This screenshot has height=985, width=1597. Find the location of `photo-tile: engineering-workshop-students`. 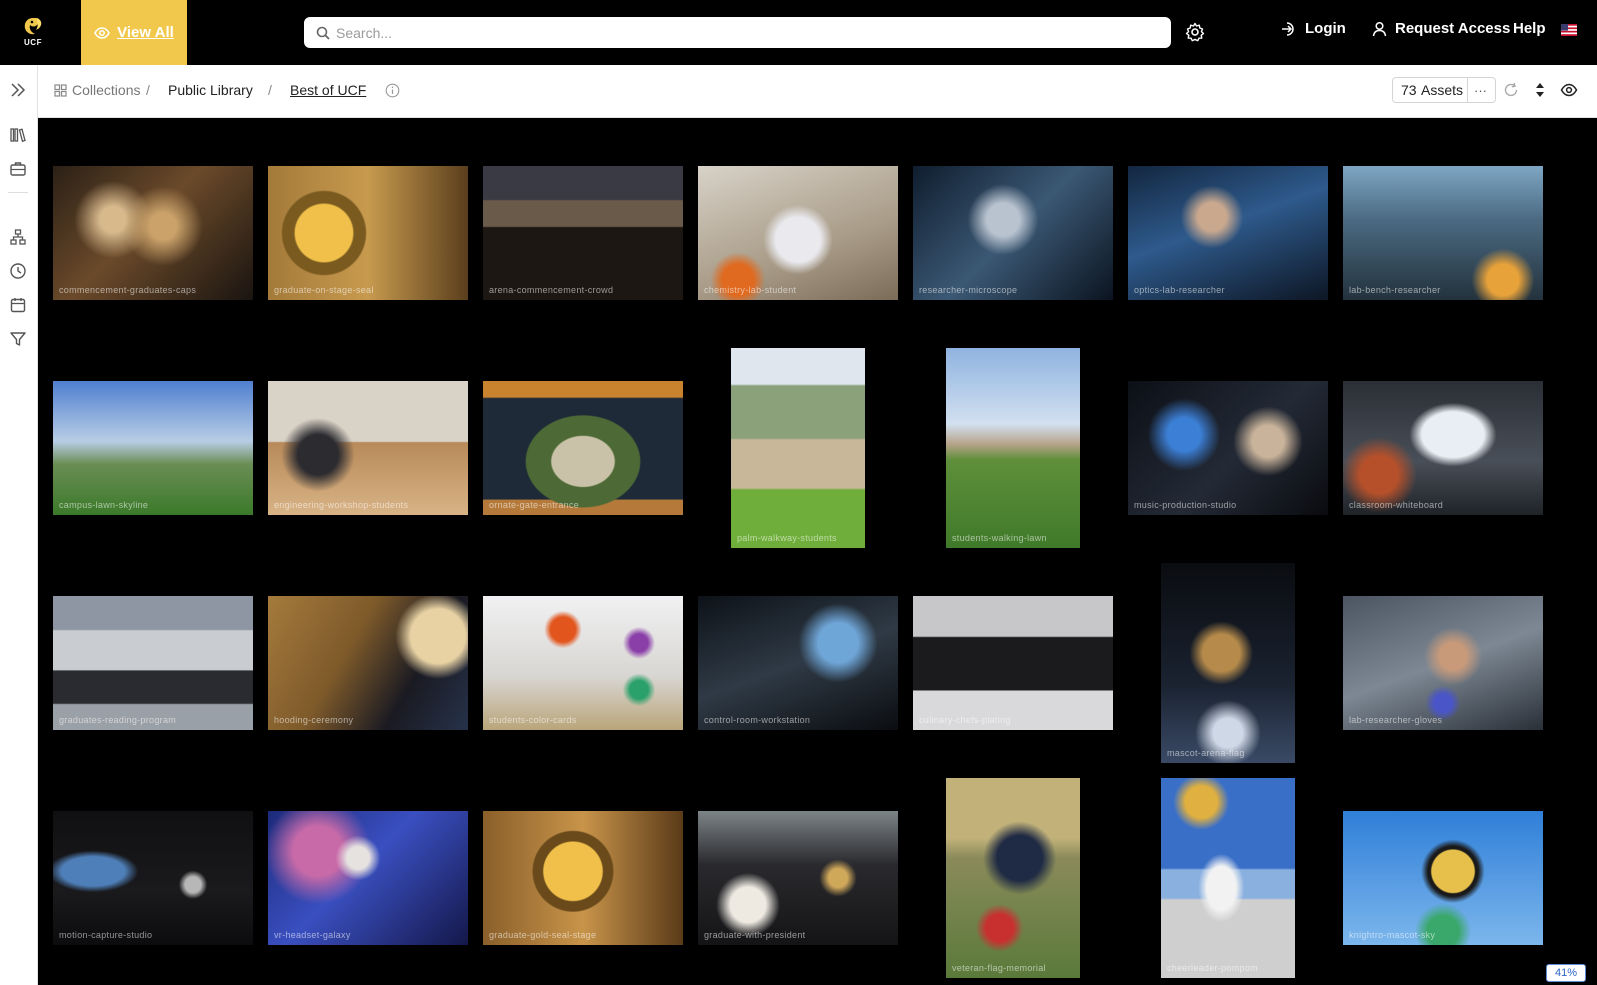

photo-tile: engineering-workshop-students is located at coordinates (368, 448).